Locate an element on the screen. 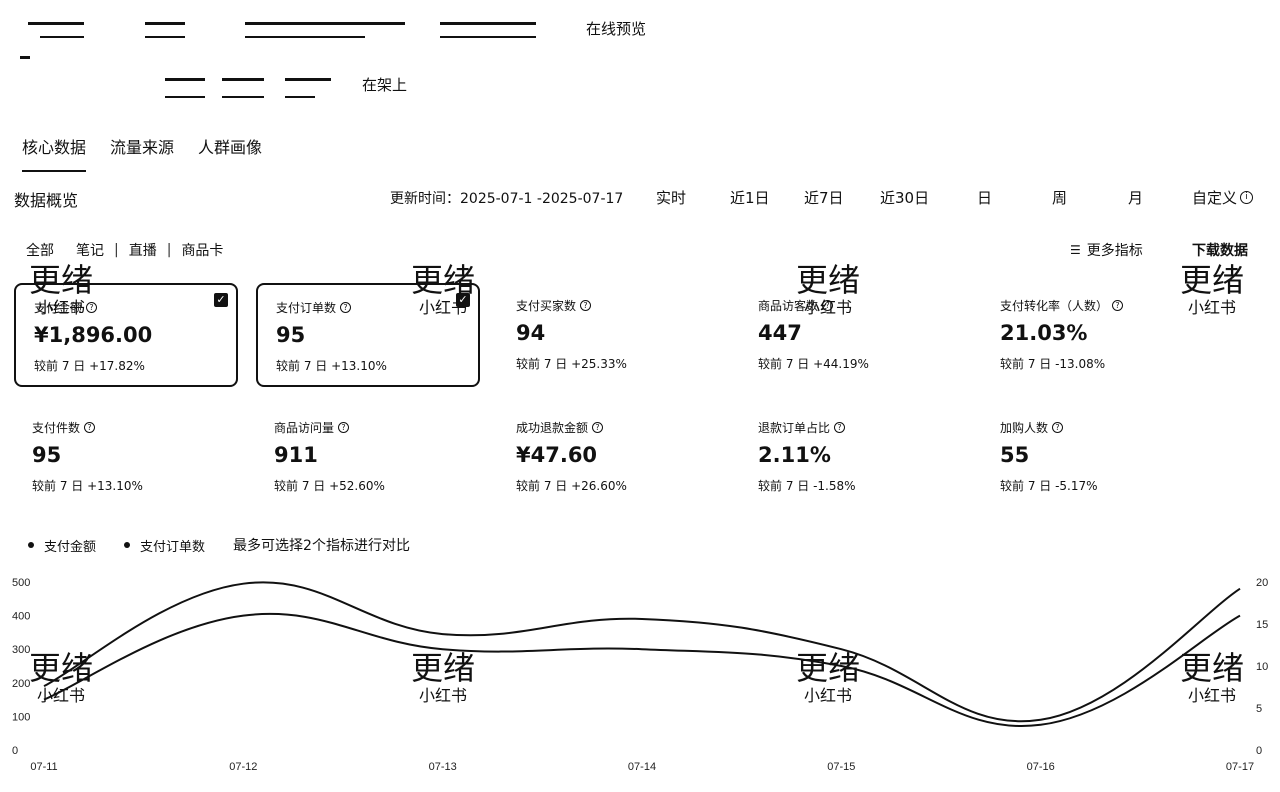  metric-compare: 较前 7 日 -13.08% is located at coordinates (1053, 364).